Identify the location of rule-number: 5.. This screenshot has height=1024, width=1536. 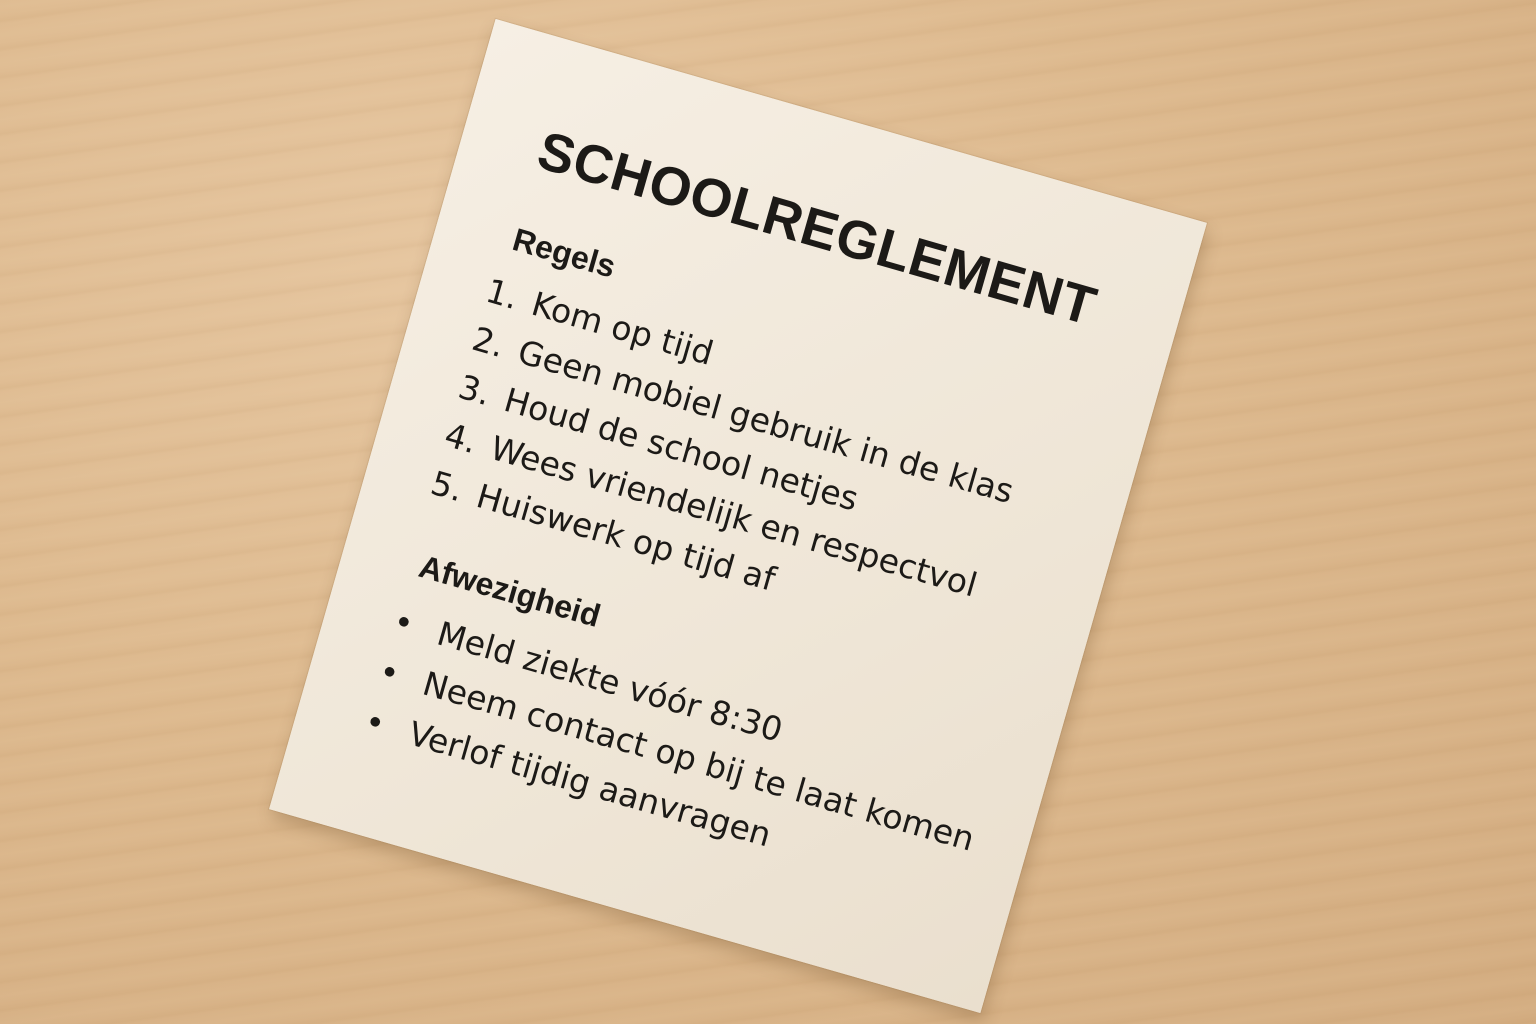
(447, 486).